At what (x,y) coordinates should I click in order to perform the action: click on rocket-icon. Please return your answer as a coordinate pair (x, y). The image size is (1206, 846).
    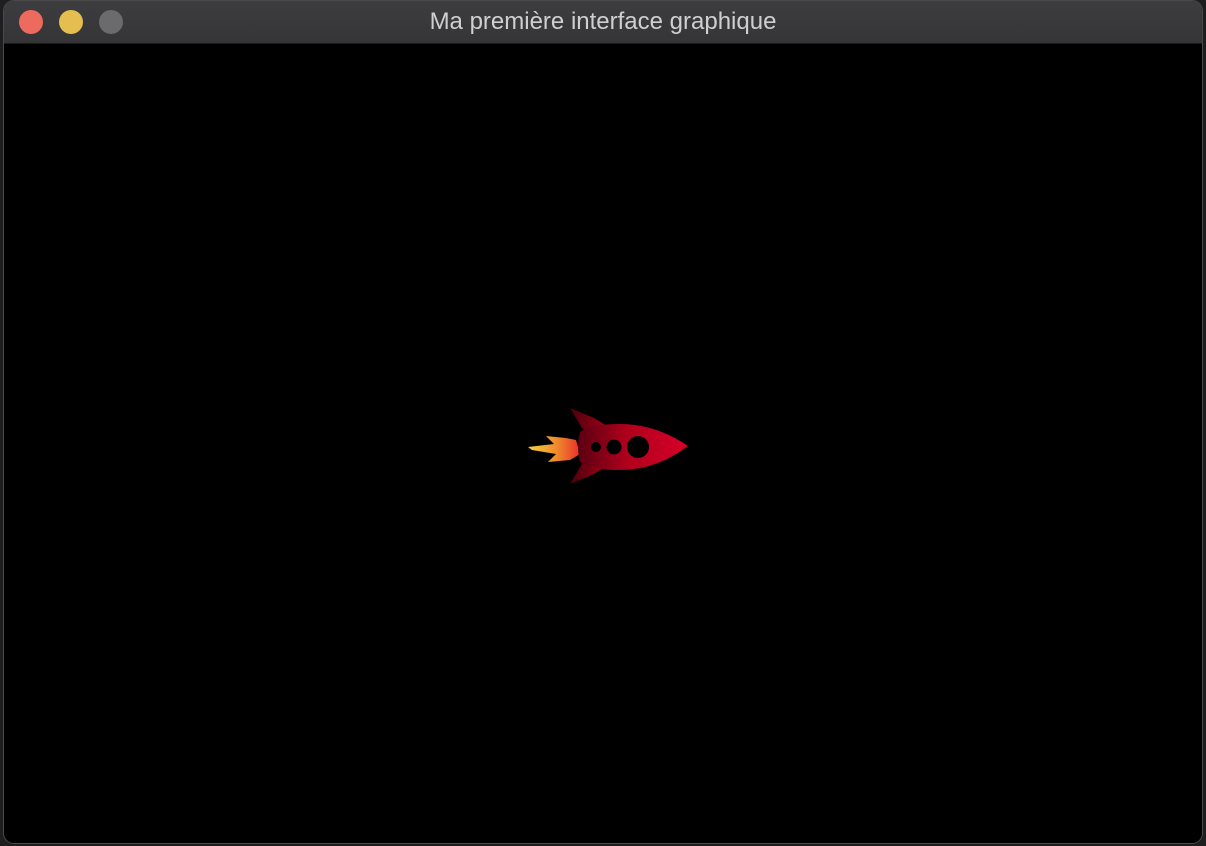
    Looking at the image, I should click on (608, 446).